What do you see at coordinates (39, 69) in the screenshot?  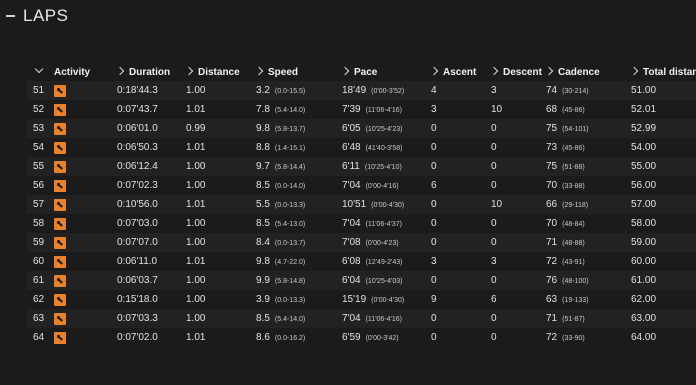 I see `chevron-down-icon` at bounding box center [39, 69].